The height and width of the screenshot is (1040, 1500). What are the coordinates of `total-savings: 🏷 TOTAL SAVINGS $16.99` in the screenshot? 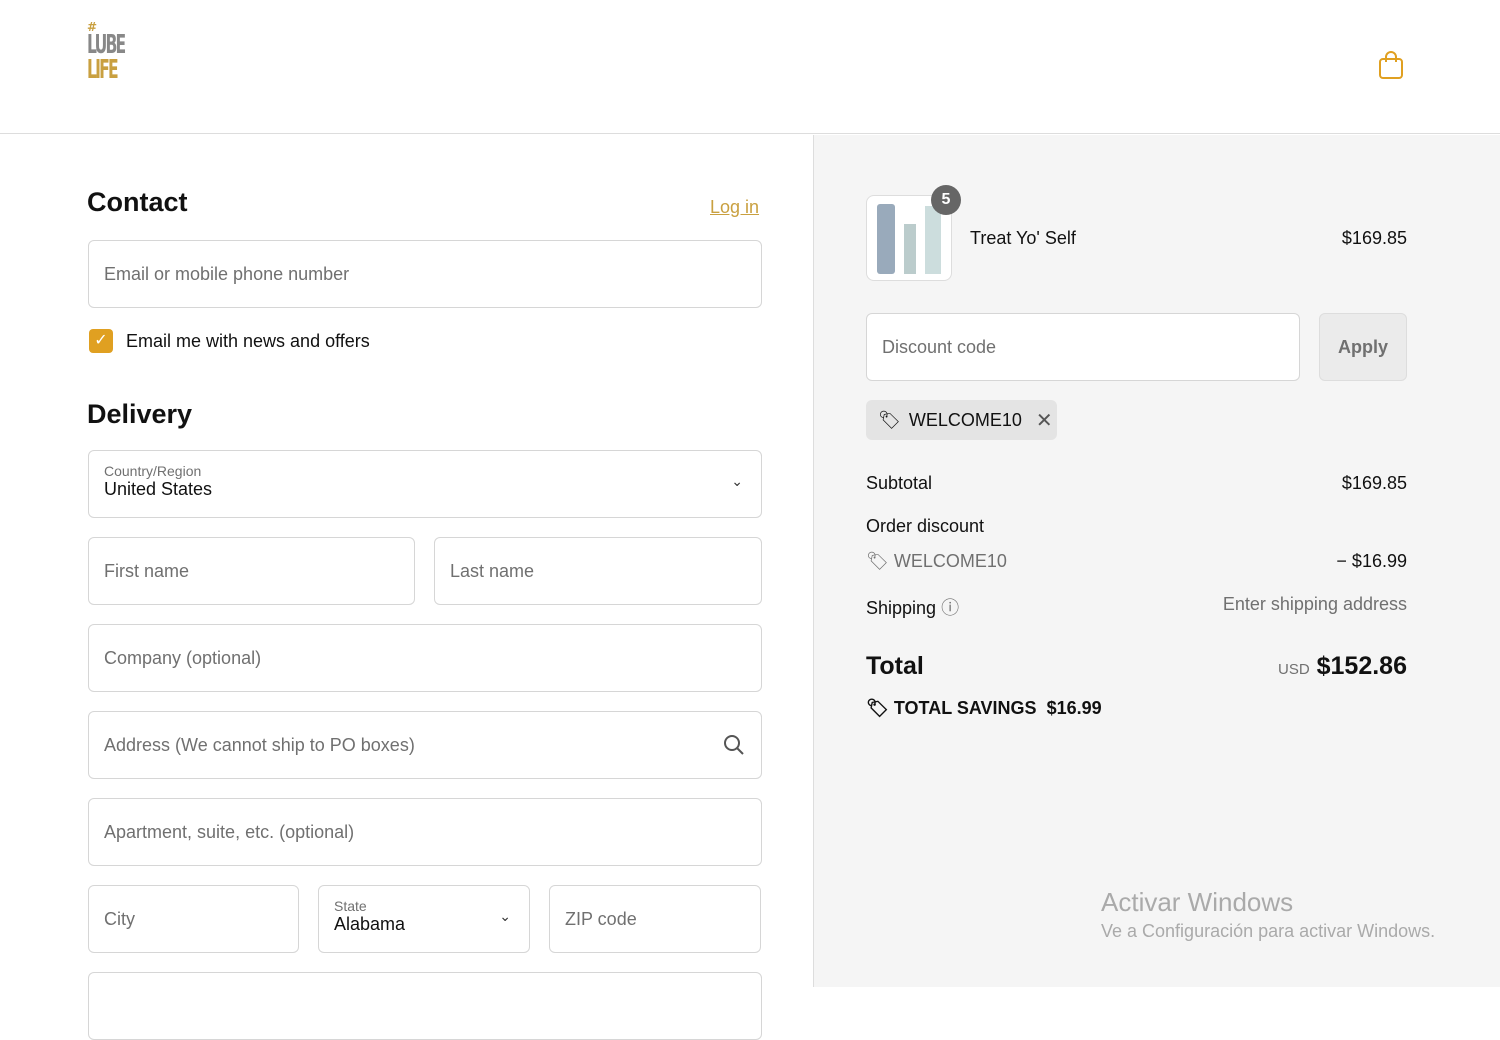 It's located at (984, 708).